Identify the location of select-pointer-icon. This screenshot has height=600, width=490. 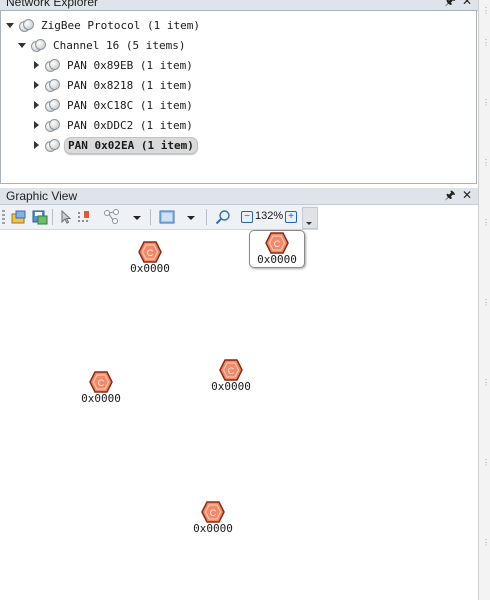
(66, 217).